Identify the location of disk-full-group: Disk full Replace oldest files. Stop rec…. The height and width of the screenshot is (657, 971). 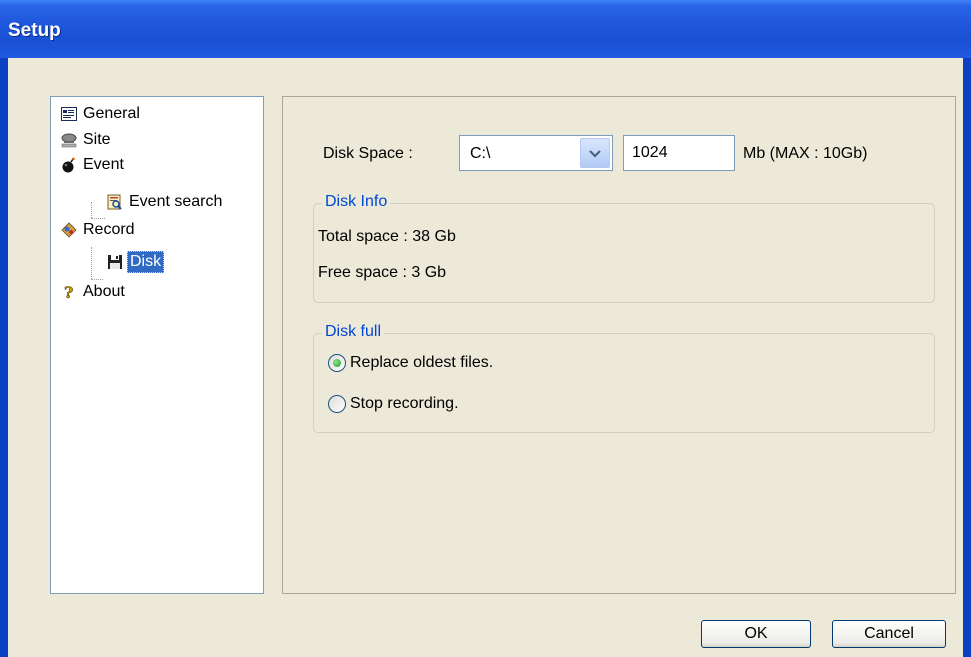
(624, 378).